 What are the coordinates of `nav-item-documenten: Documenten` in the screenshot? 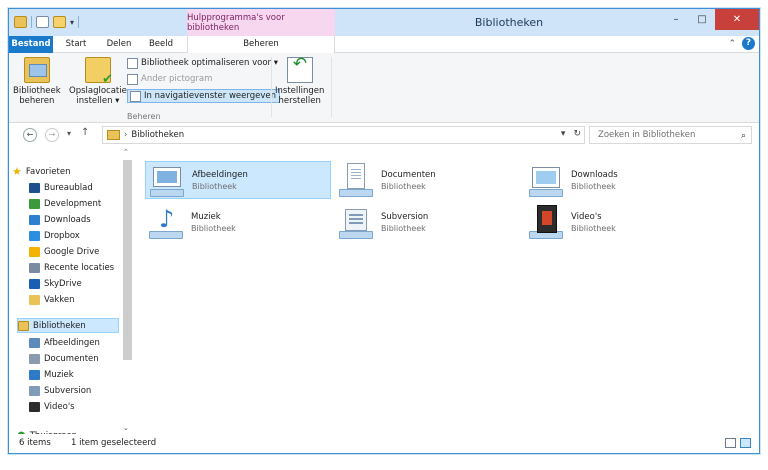 It's located at (64, 358).